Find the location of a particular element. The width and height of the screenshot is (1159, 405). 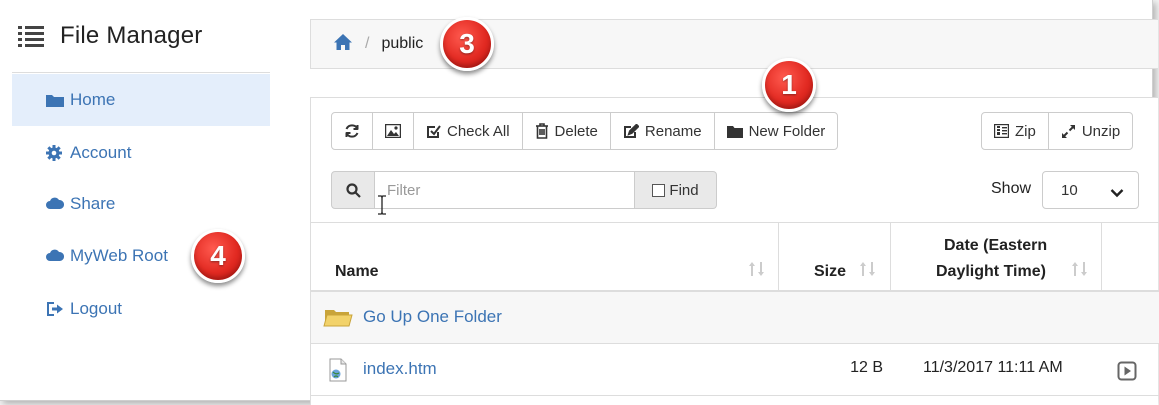

column-divider is located at coordinates (1101, 257).